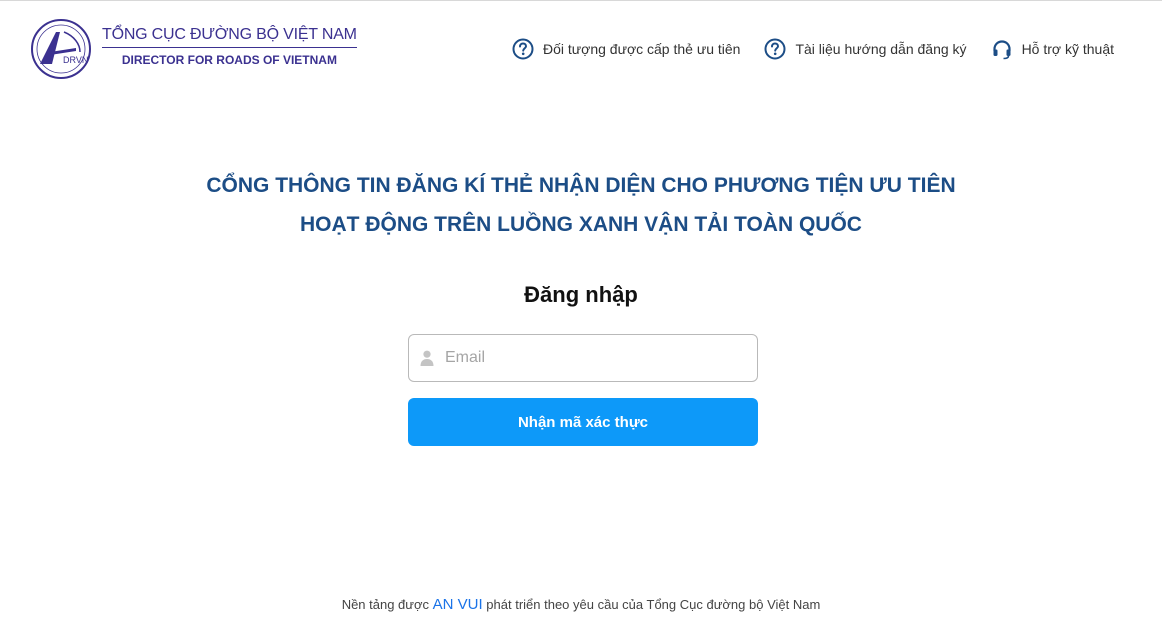  Describe the element at coordinates (581, 294) in the screenshot. I see `login-title: Đăng nhập` at that location.